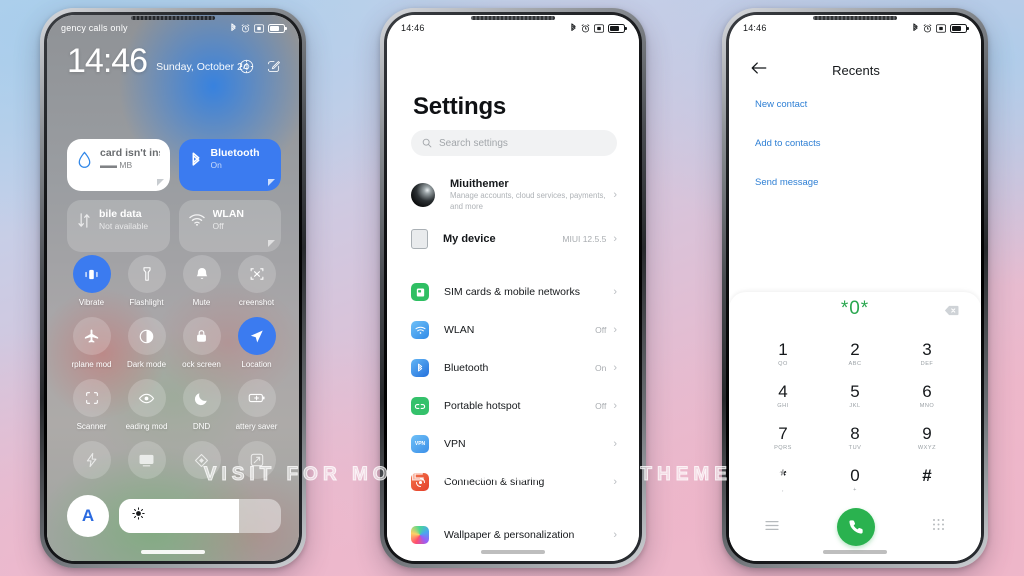 The image size is (1024, 576). Describe the element at coordinates (420, 406) in the screenshot. I see `hotspot-icon` at that location.